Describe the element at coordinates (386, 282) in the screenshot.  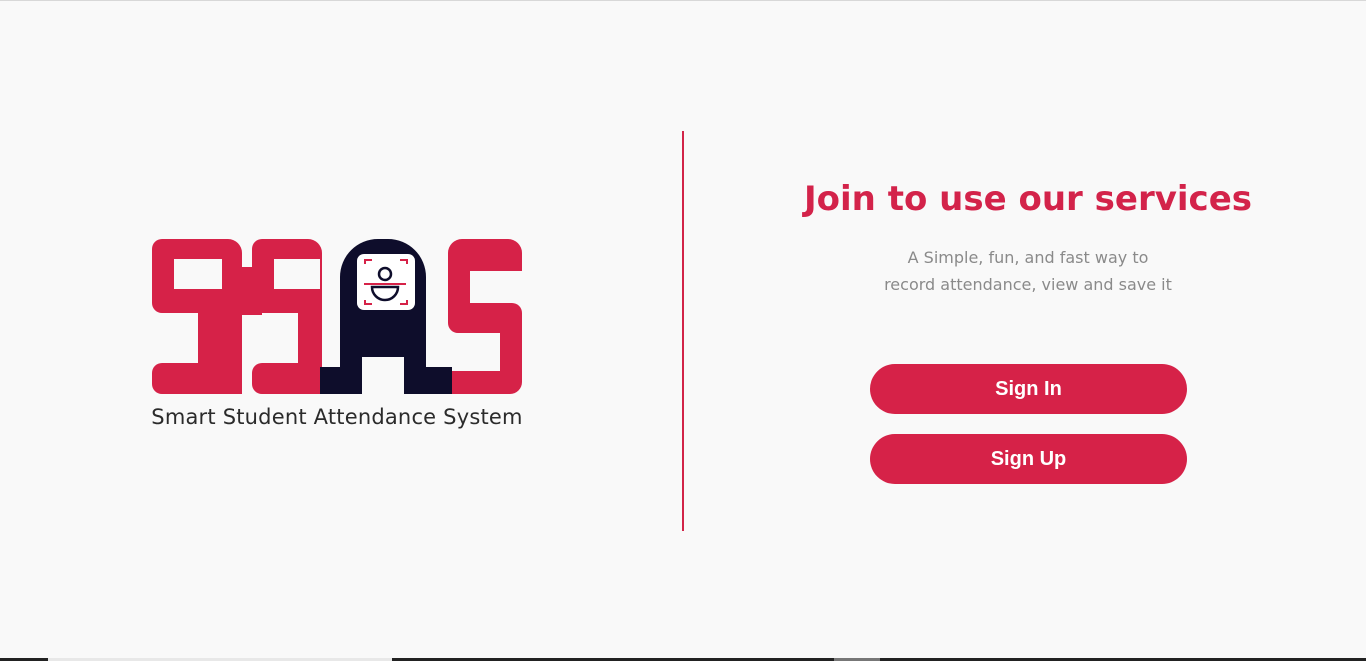
I see `face-scan-icon` at that location.